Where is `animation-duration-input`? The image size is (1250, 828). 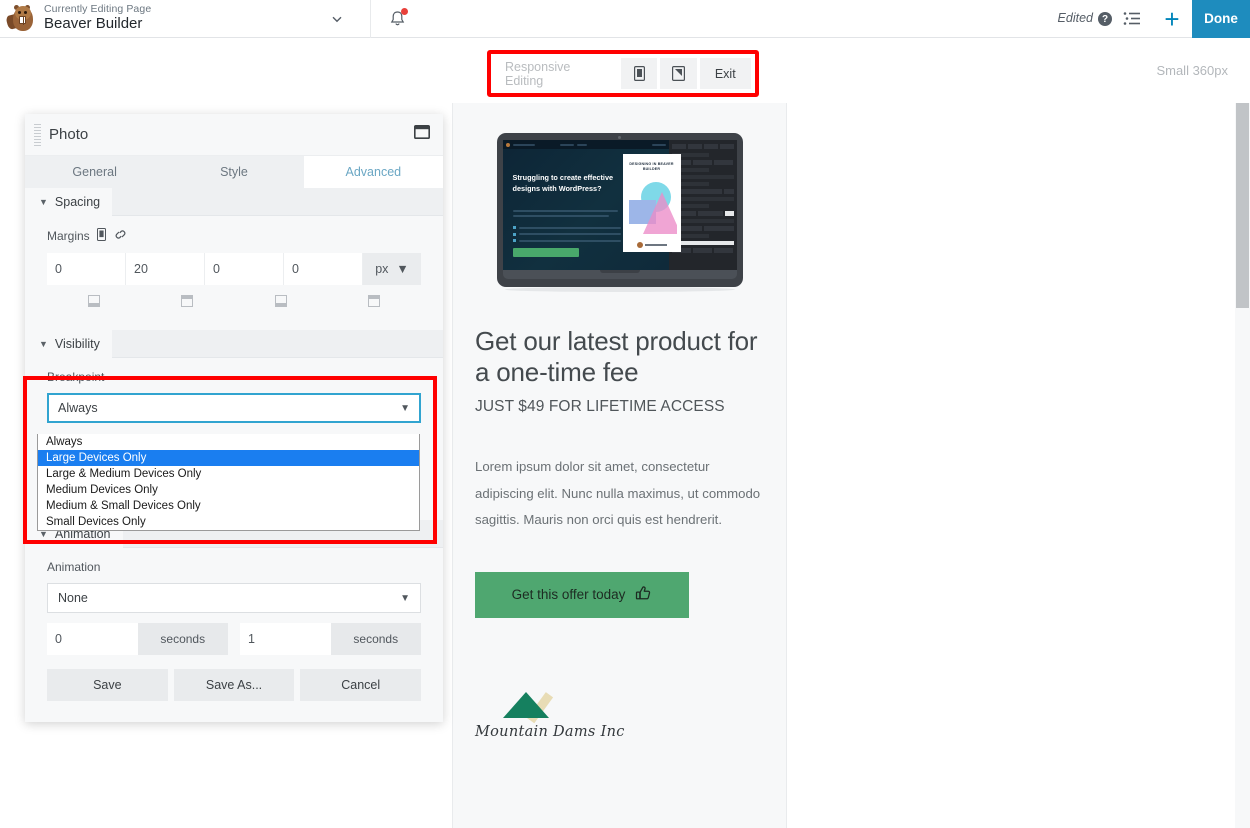 animation-duration-input is located at coordinates (285, 639).